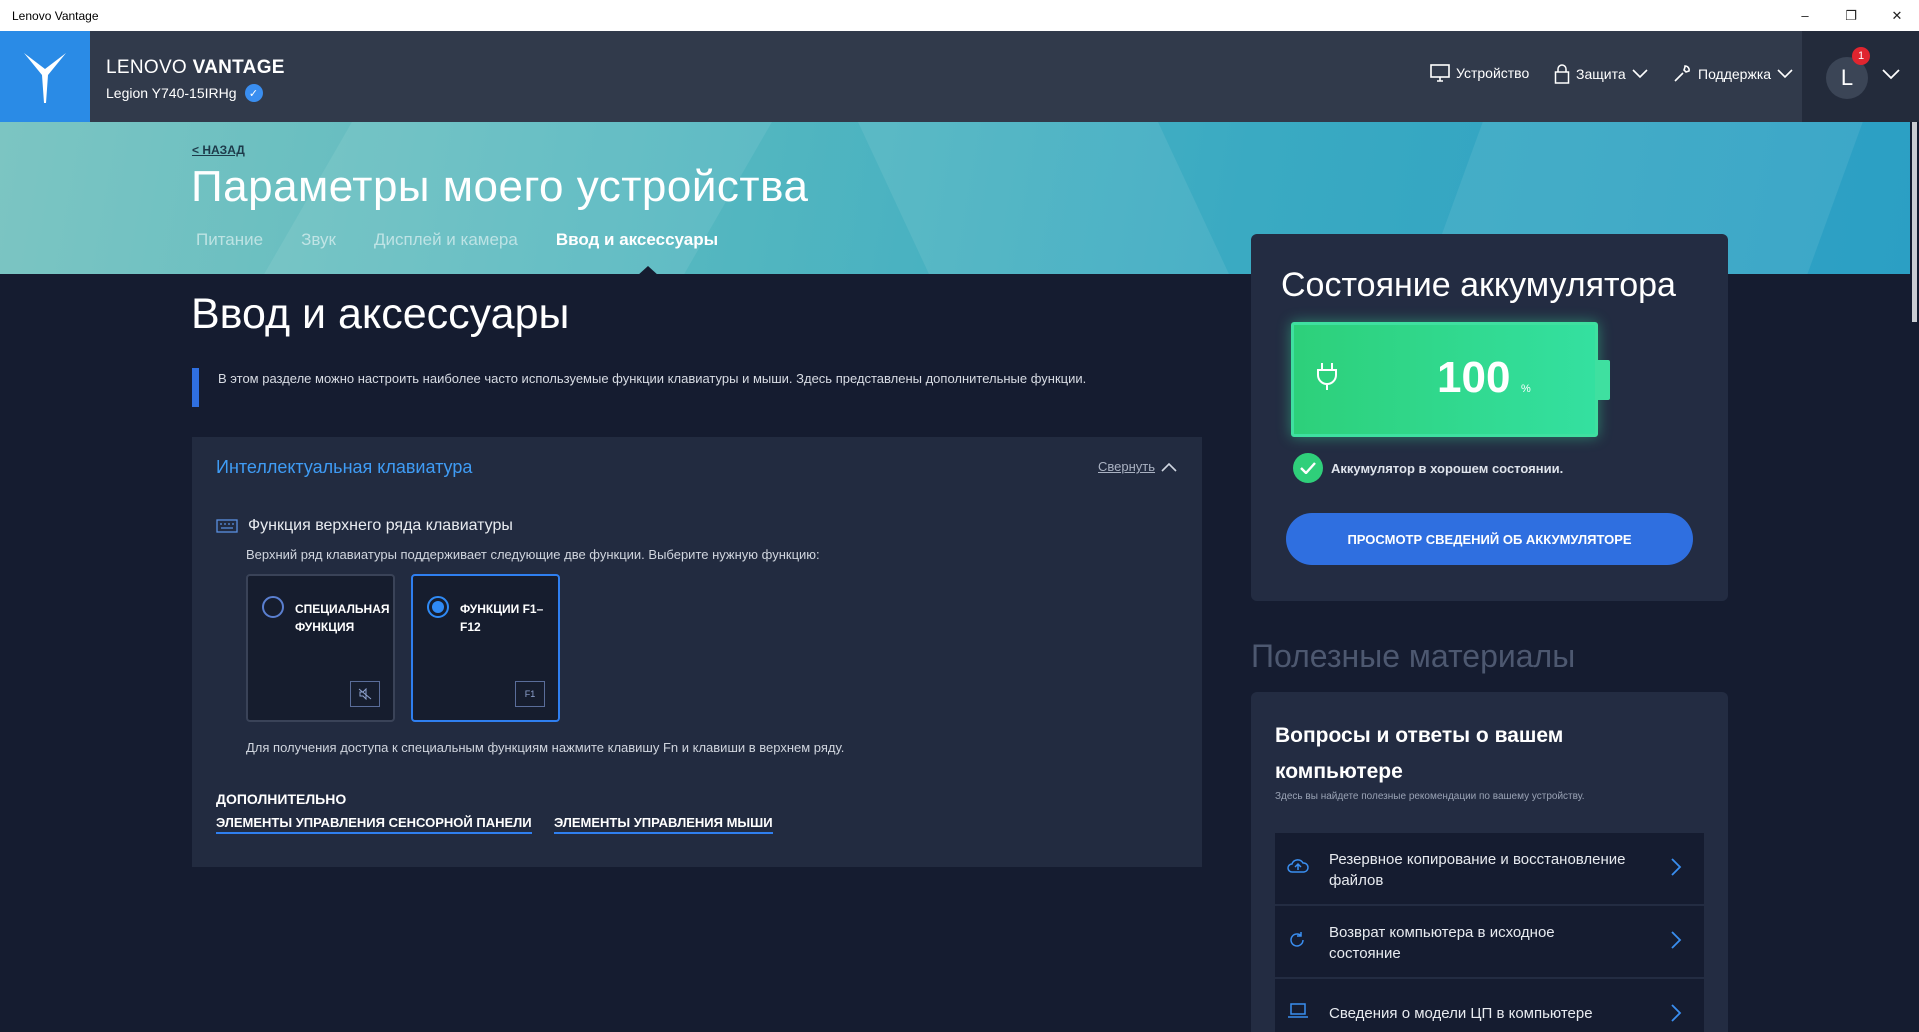  I want to click on card-title: Интеллектуальная клавиатура, so click(344, 467).